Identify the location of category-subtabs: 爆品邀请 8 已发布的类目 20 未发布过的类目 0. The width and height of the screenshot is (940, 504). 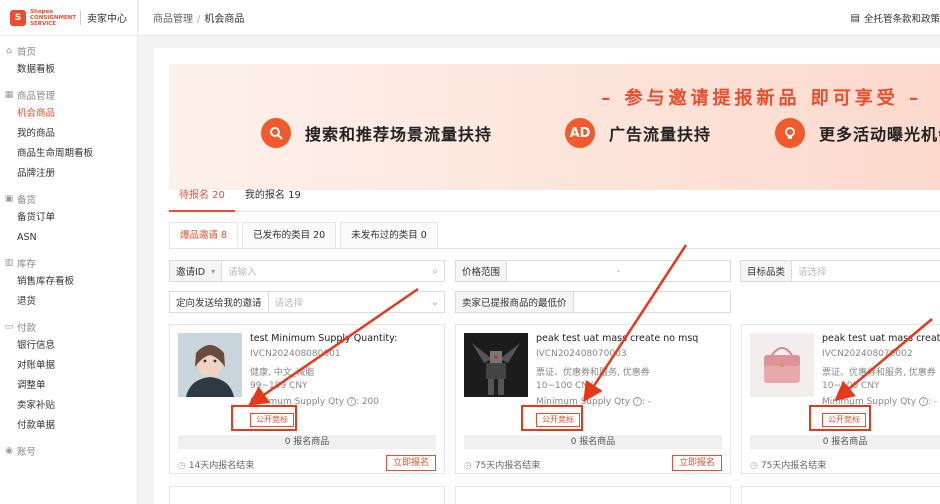
(305, 235).